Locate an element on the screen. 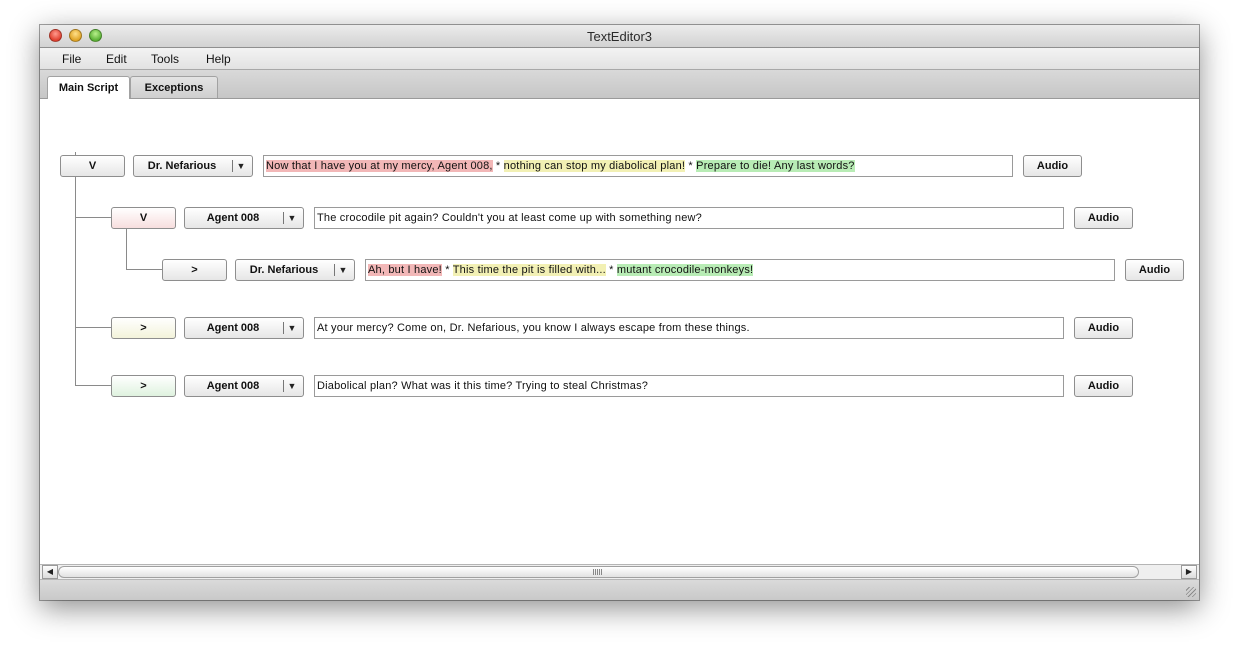 The width and height of the screenshot is (1239, 655). scroll-right-button: ▶ is located at coordinates (1189, 572).